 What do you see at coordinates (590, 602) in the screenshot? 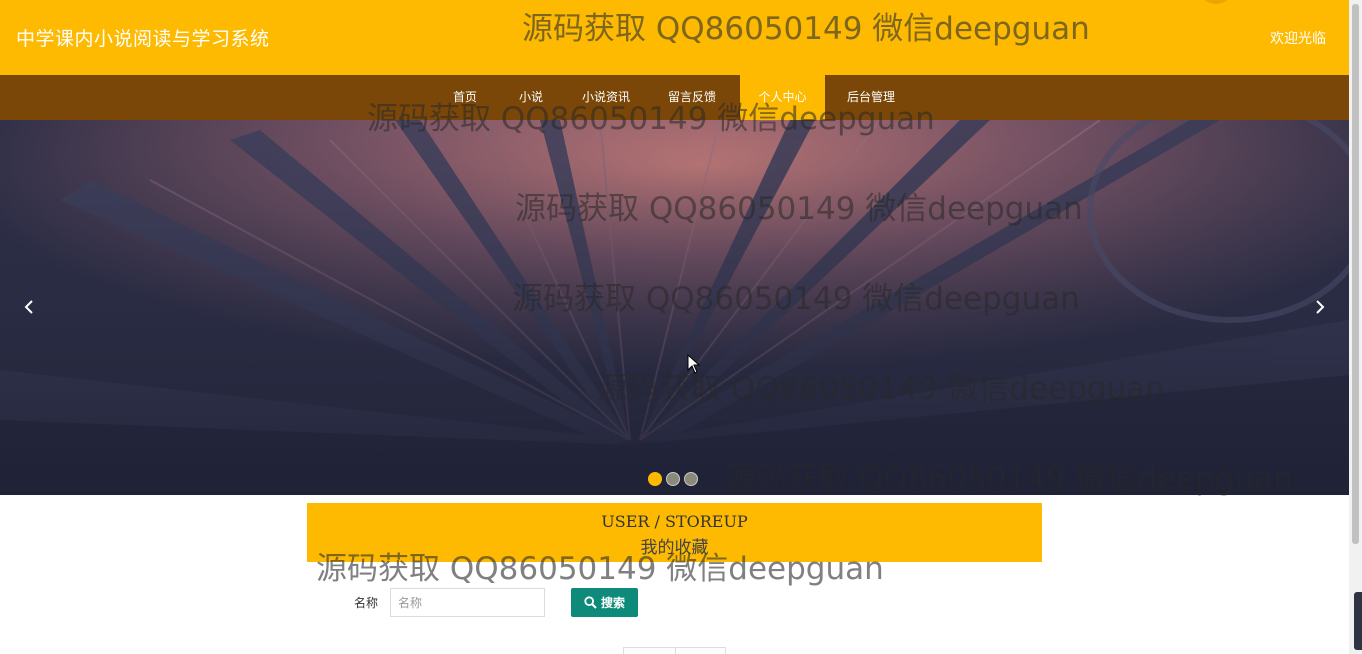
I see `search-icon` at bounding box center [590, 602].